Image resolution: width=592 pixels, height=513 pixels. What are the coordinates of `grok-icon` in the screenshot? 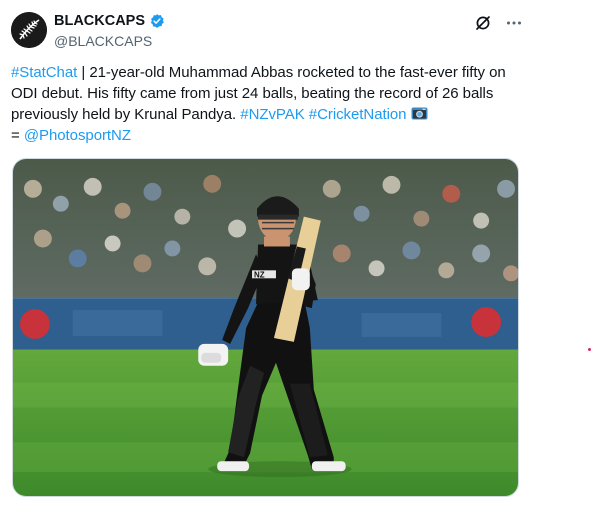 It's located at (483, 23).